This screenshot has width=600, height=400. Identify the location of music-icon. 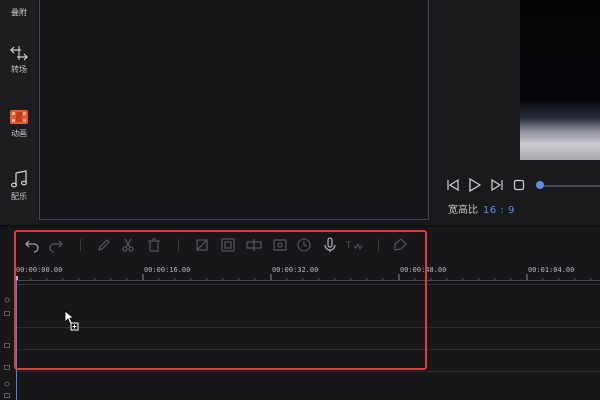
(19, 179).